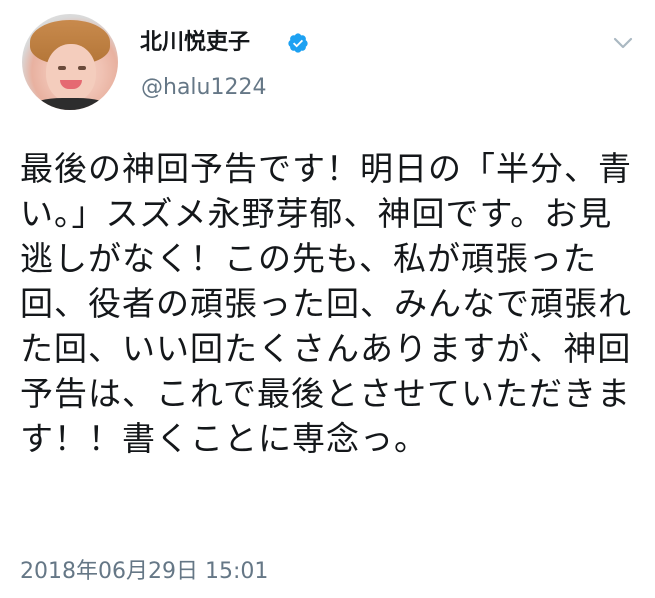 The height and width of the screenshot is (598, 655). Describe the element at coordinates (298, 43) in the screenshot. I see `verified-badge-icon` at that location.